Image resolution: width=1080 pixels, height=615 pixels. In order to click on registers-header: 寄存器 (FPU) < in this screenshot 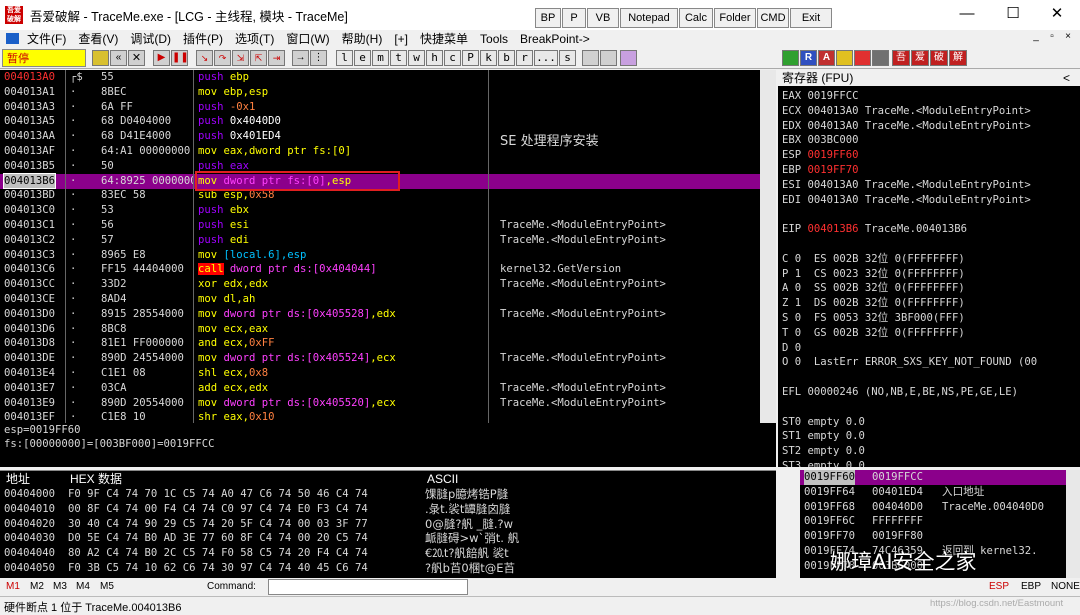, I will do `click(929, 78)`.